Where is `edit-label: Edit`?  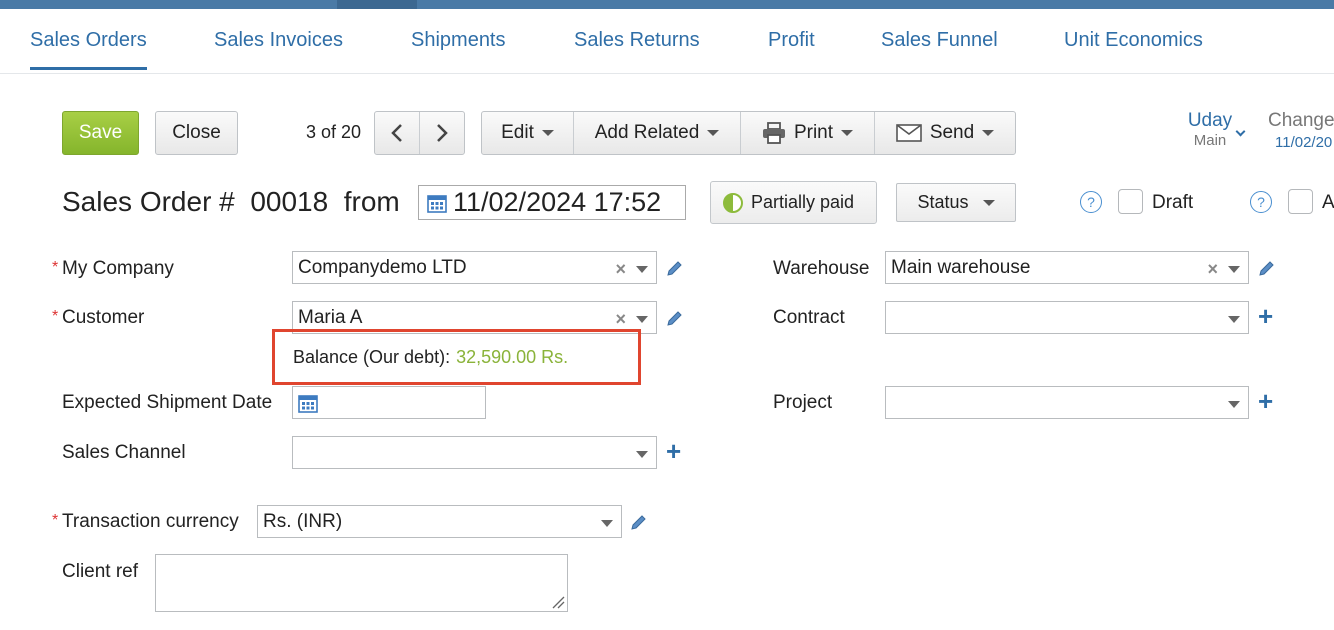
edit-label: Edit is located at coordinates (517, 132).